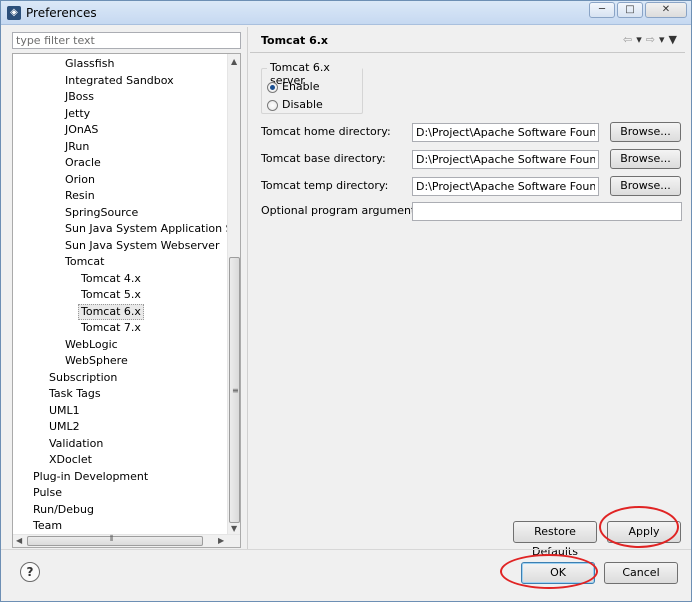 The image size is (692, 602). I want to click on tree-item: JRun, so click(77, 147).